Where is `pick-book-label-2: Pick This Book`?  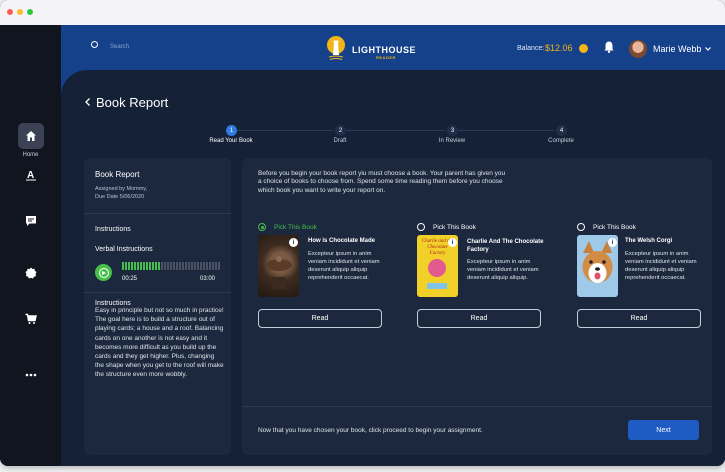 pick-book-label-2: Pick This Book is located at coordinates (454, 227).